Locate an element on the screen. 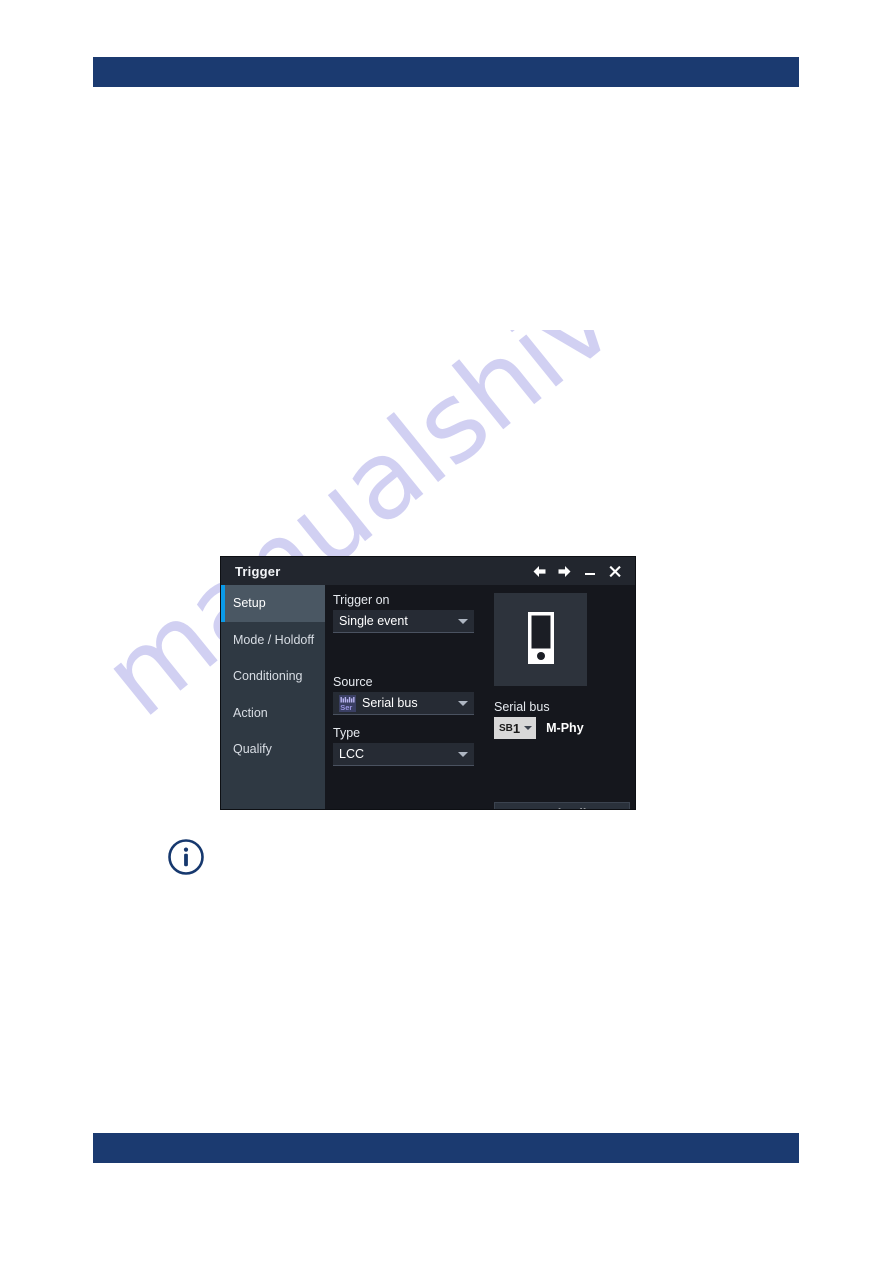 The width and height of the screenshot is (893, 1263). serial-bus-select: SB 1 is located at coordinates (515, 728).